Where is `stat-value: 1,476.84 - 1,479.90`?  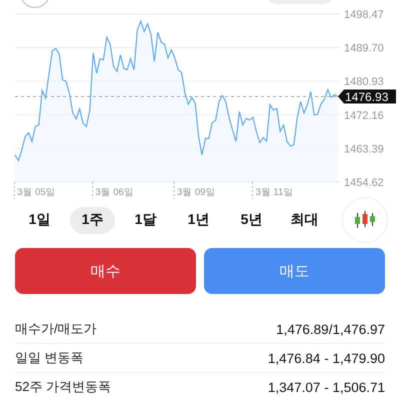 stat-value: 1,476.84 - 1,479.90 is located at coordinates (326, 358).